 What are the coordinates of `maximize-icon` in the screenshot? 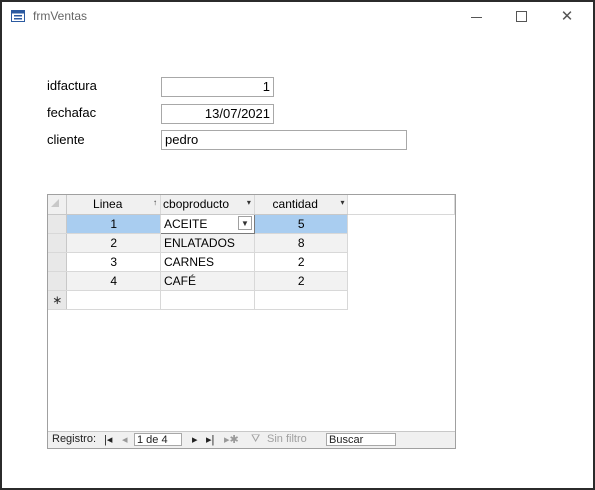 It's located at (521, 16).